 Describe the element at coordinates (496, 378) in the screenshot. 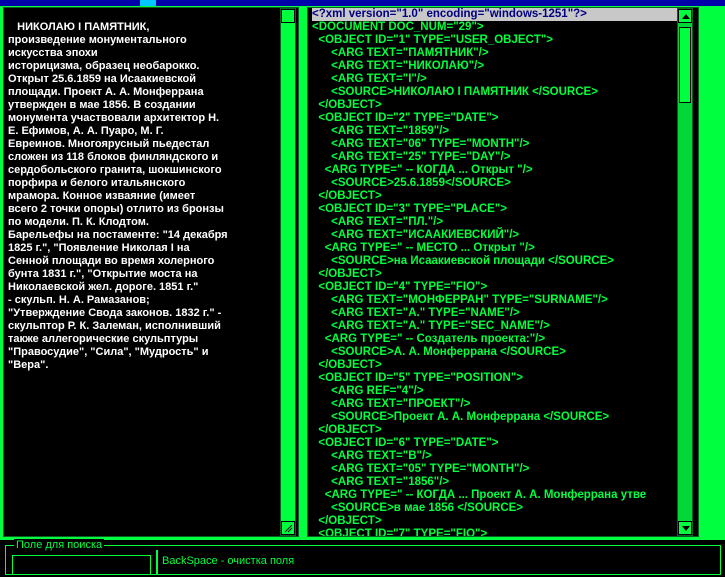

I see `xml-line: <OBJECT ID="5" TYPE="POSITION">` at that location.